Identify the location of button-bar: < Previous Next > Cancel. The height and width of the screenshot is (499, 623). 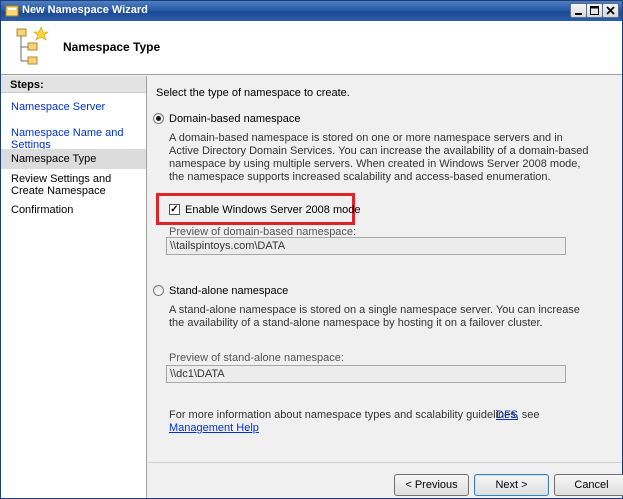
(385, 480).